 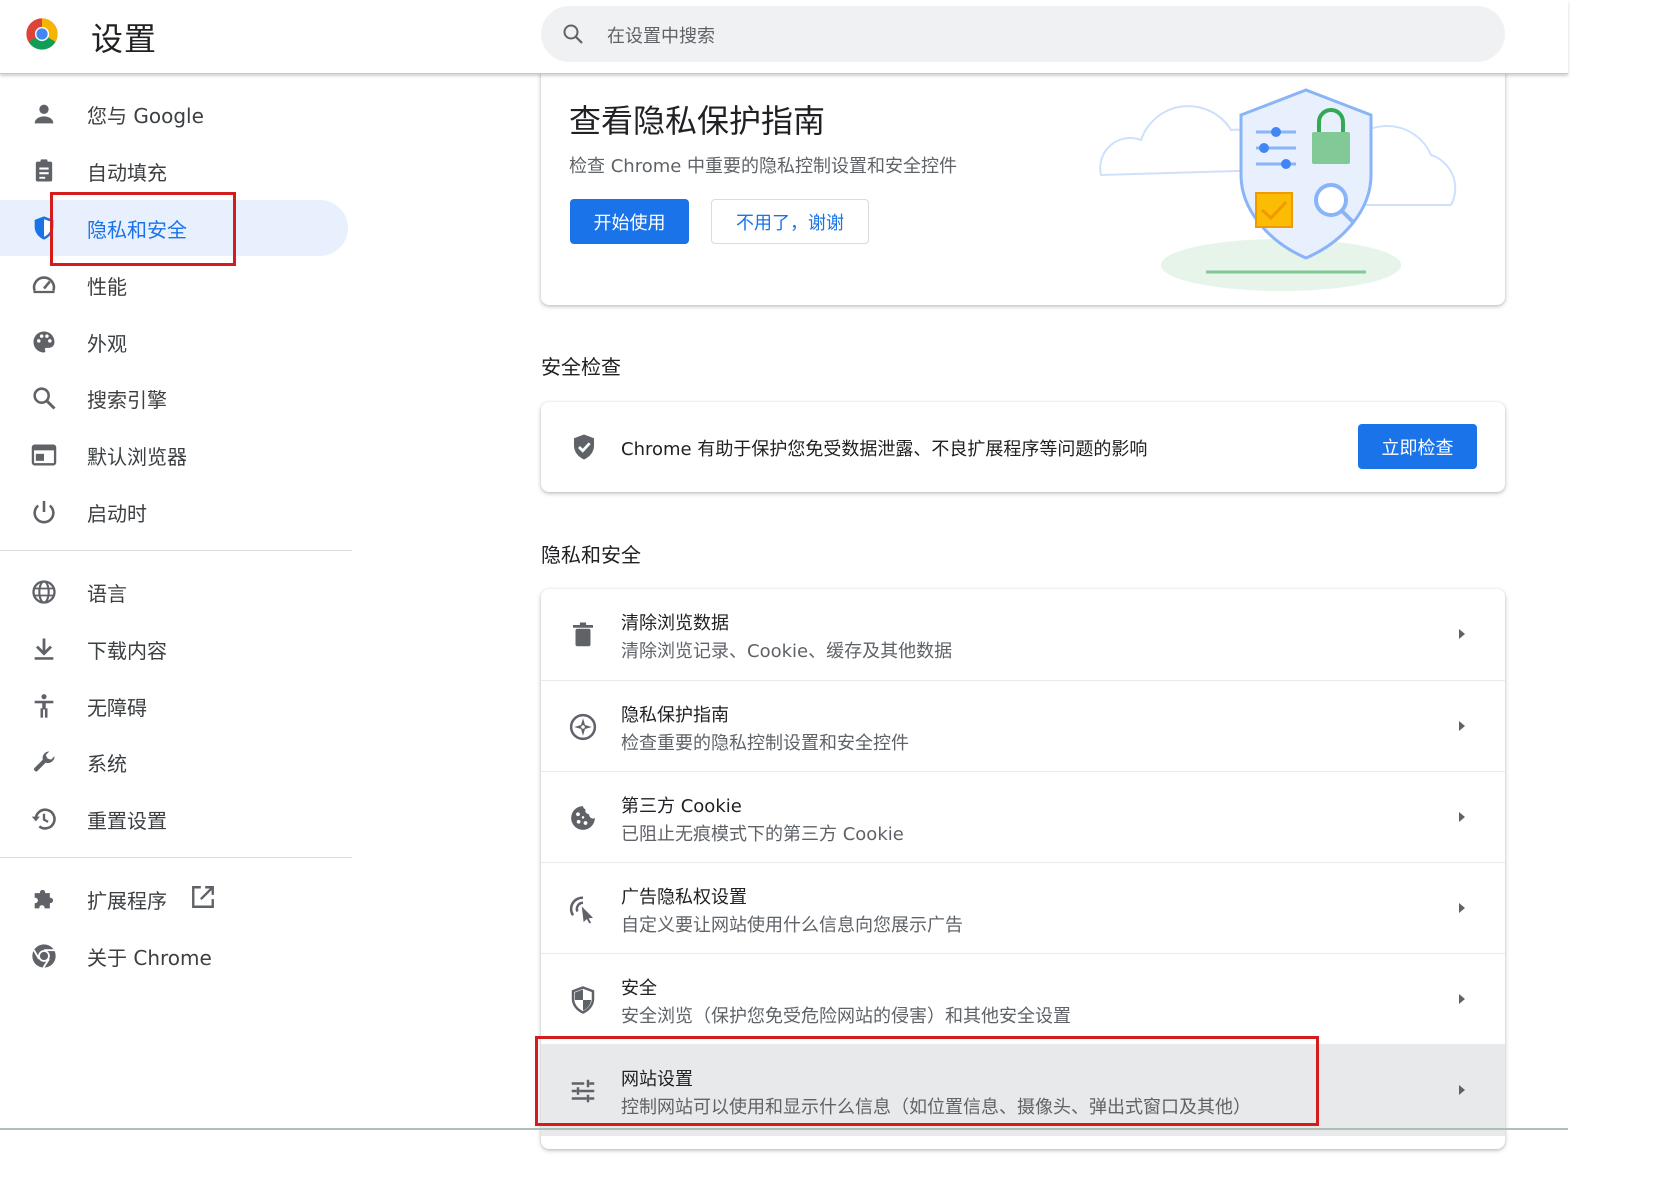 What do you see at coordinates (117, 708) in the screenshot?
I see `sidebar-item-label: 无障碍` at bounding box center [117, 708].